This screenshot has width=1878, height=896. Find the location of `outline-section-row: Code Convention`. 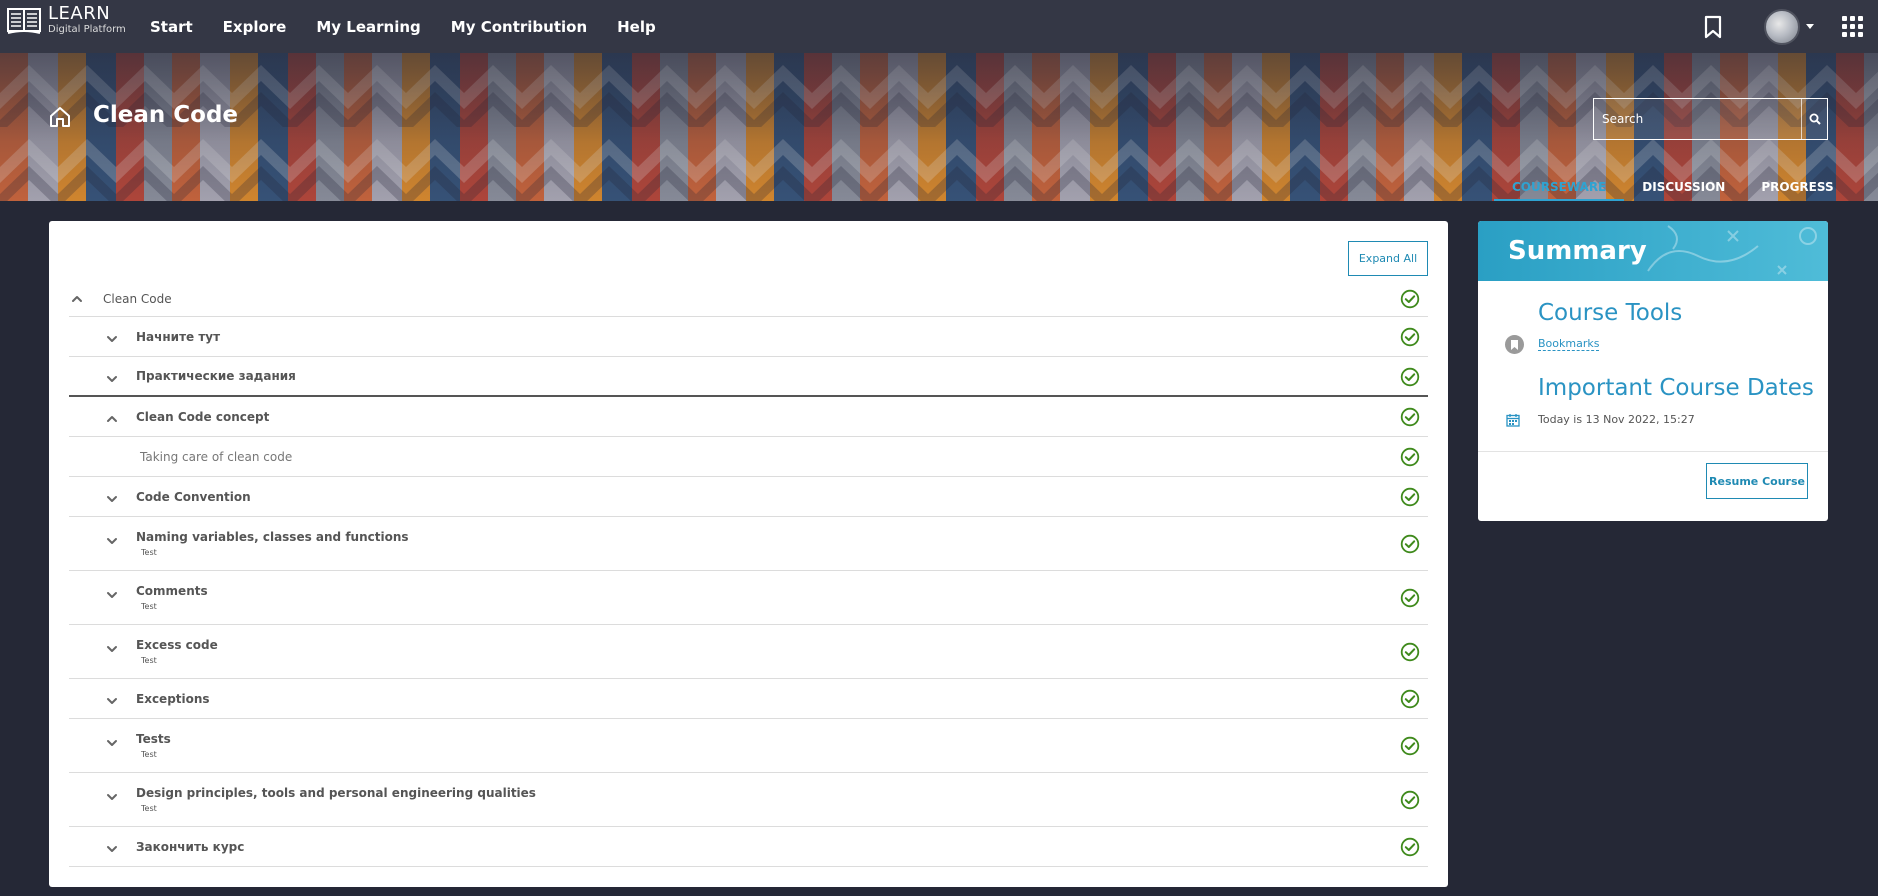

outline-section-row: Code Convention is located at coordinates (748, 497).